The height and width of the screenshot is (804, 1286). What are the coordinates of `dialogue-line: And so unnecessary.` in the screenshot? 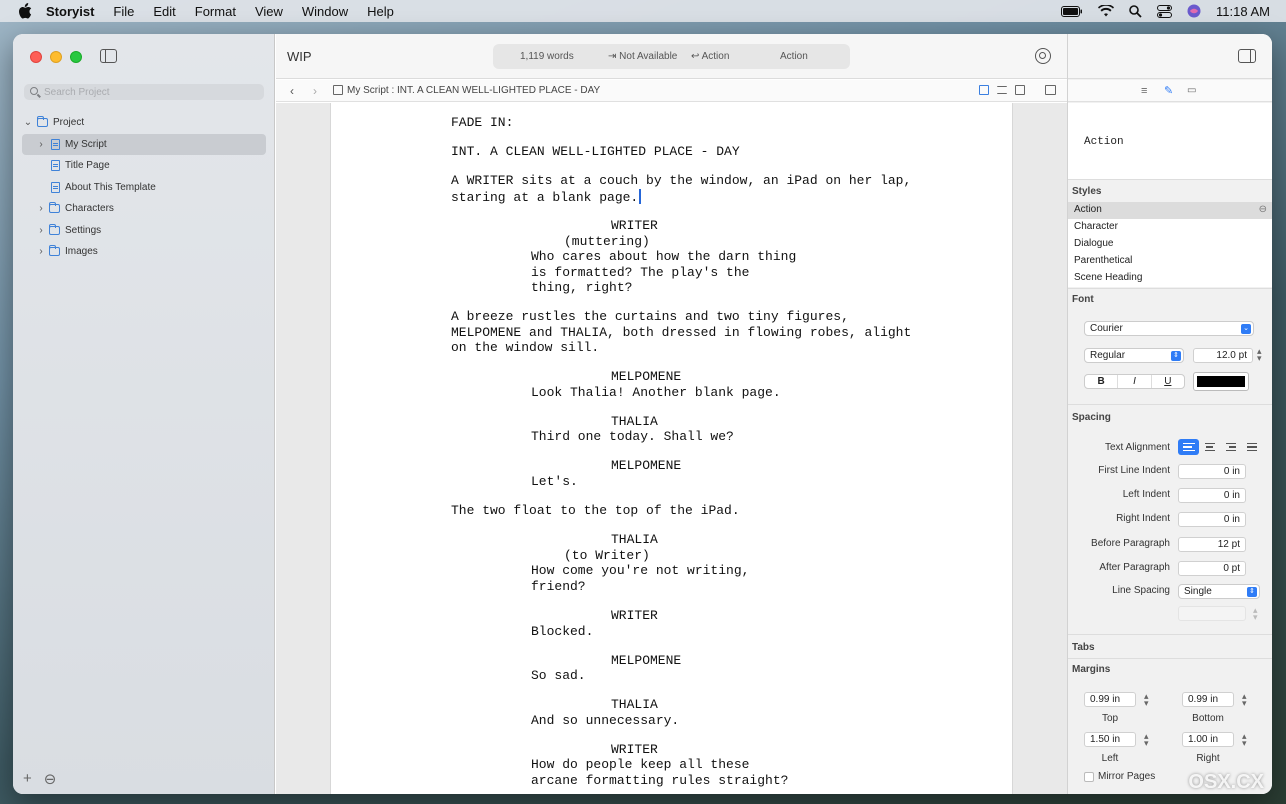 It's located at (605, 721).